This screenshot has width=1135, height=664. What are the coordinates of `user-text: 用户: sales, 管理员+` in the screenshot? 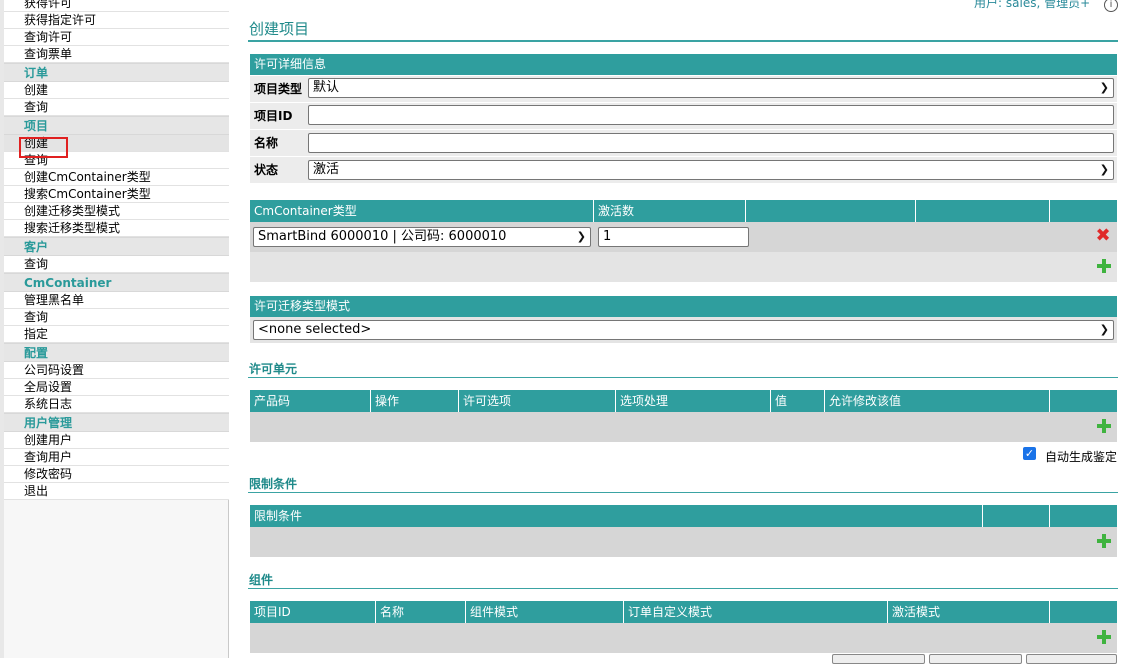 It's located at (1032, 5).